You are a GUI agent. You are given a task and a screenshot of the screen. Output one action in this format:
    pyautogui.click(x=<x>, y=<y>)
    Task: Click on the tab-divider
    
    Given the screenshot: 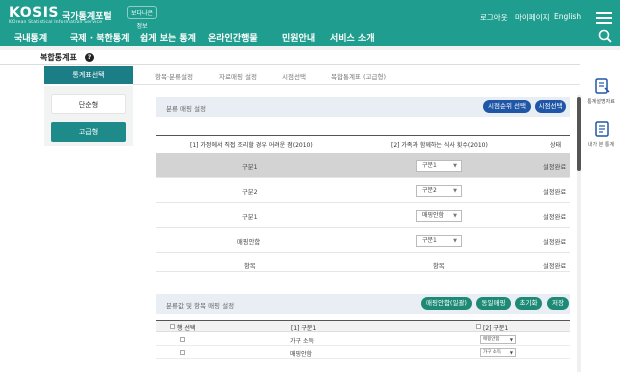 What is the action you would take?
    pyautogui.click(x=356, y=84)
    